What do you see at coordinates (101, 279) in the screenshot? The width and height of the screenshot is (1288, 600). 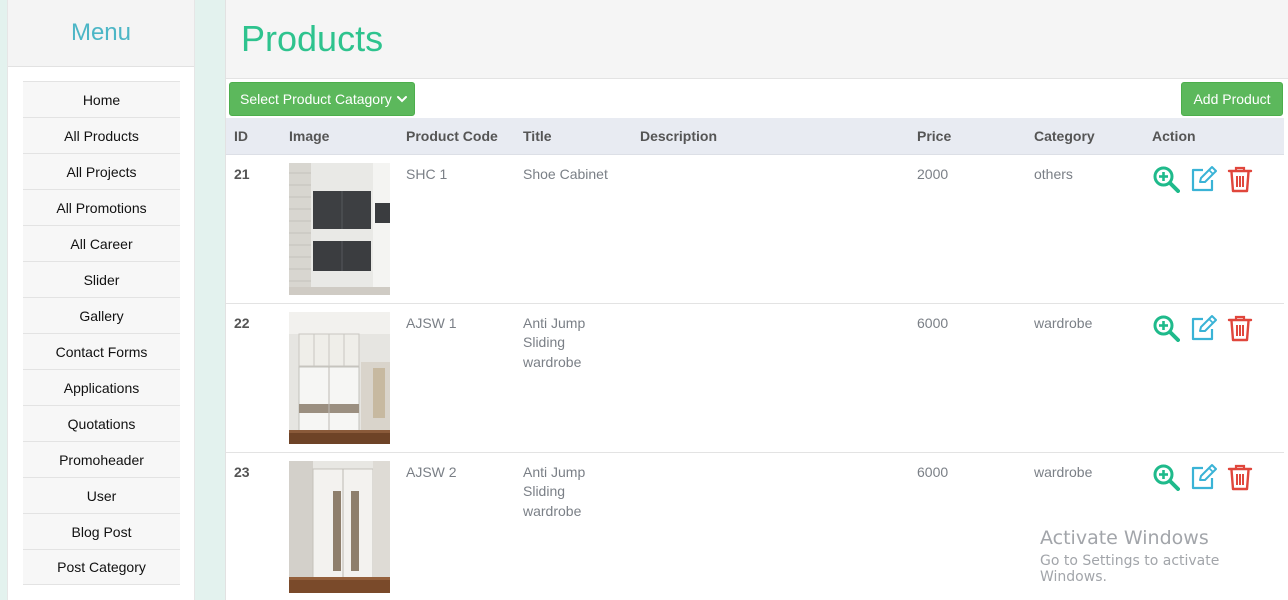 I see `sidebar-item-slider: Slider` at bounding box center [101, 279].